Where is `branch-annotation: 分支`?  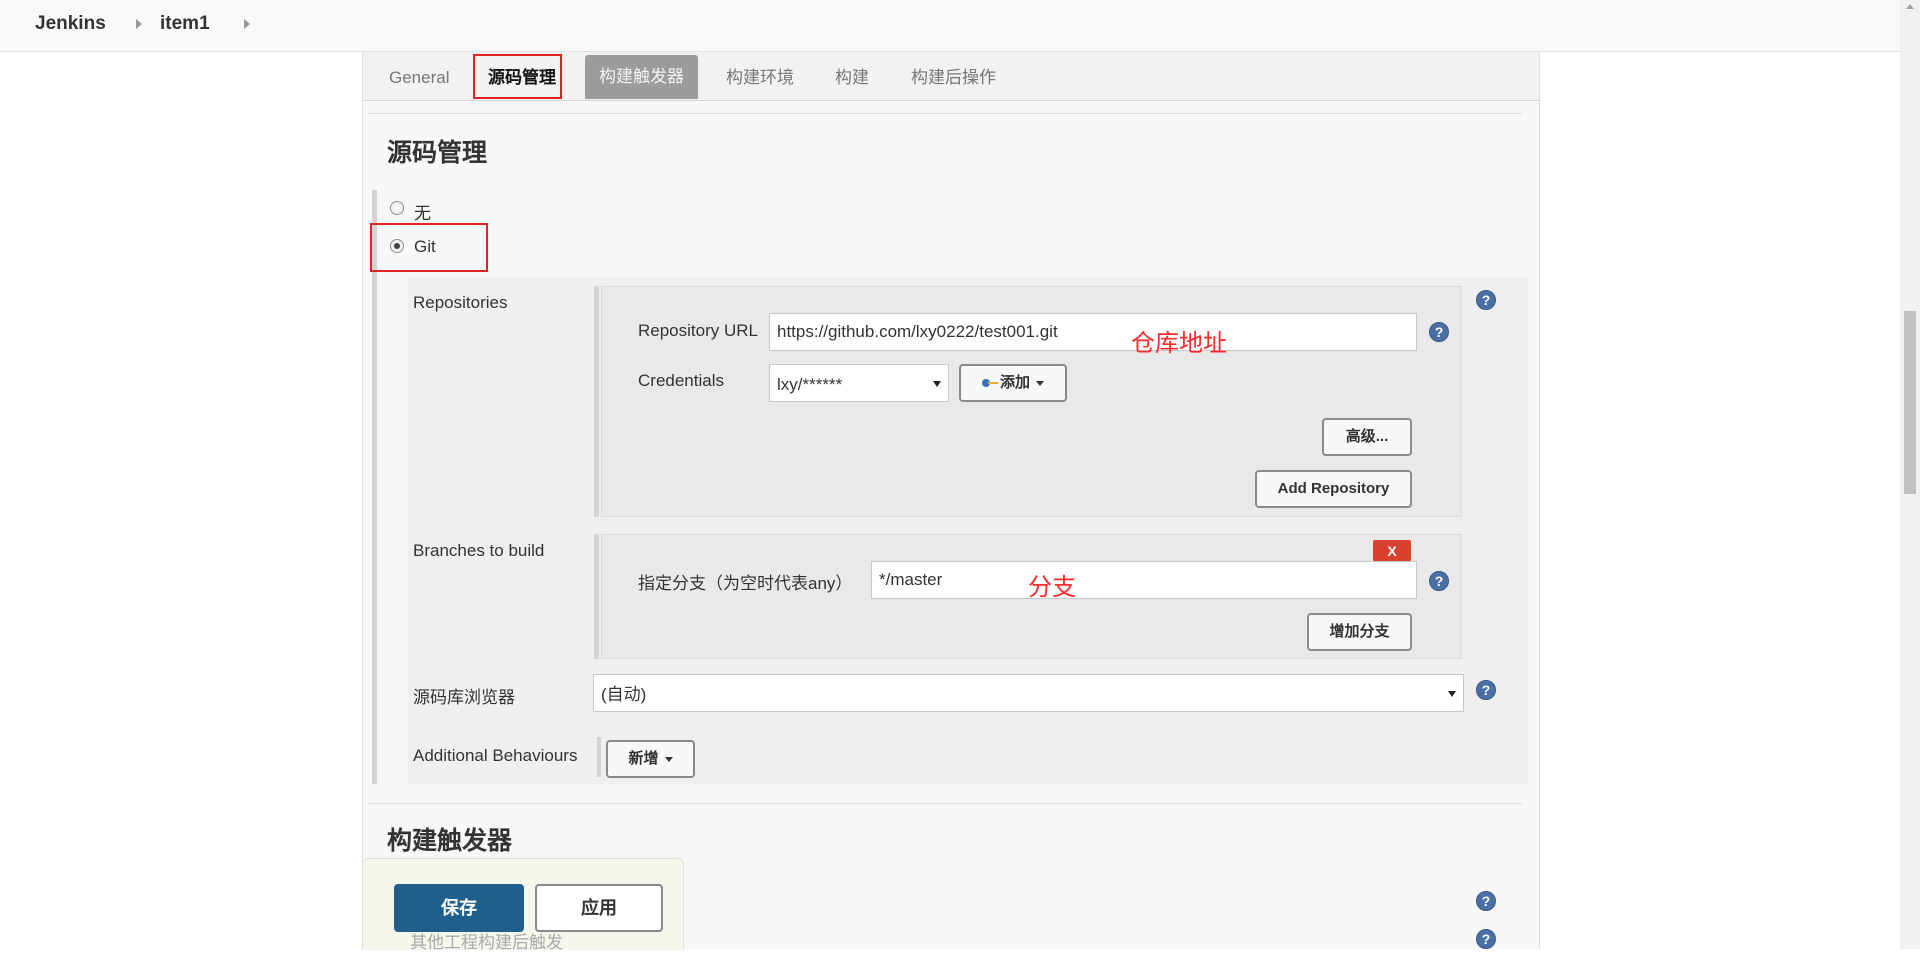
branch-annotation: 分支 is located at coordinates (1052, 587).